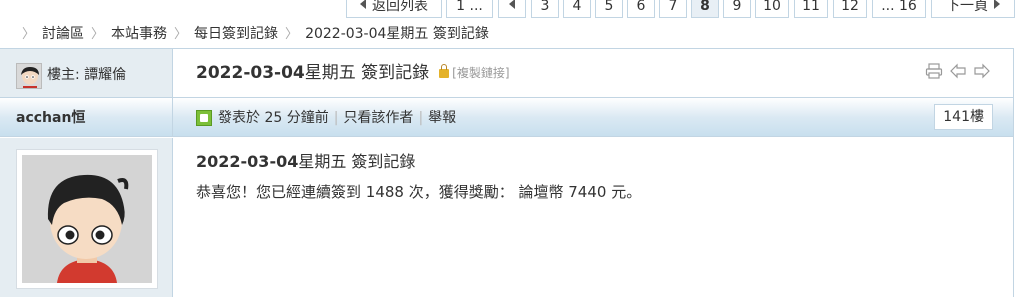 Image resolution: width=1024 pixels, height=297 pixels. What do you see at coordinates (506, 117) in the screenshot?
I see `post-author-bar: acchan恒 發表於 25 分鐘前 | 只看該作者 | 舉報 141樓` at bounding box center [506, 117].